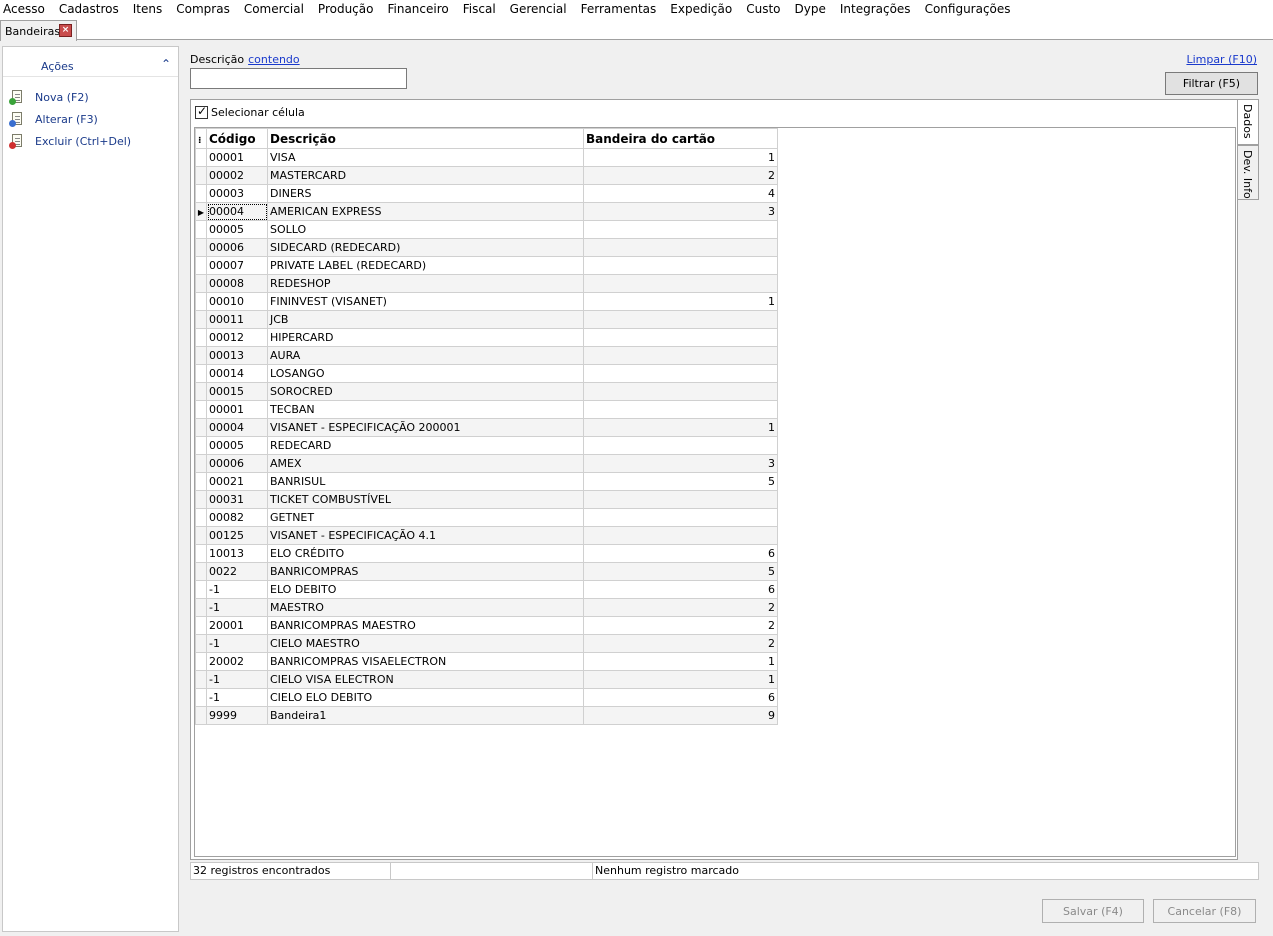 The image size is (1273, 936). I want to click on cell-codigo: 00002, so click(237, 175).